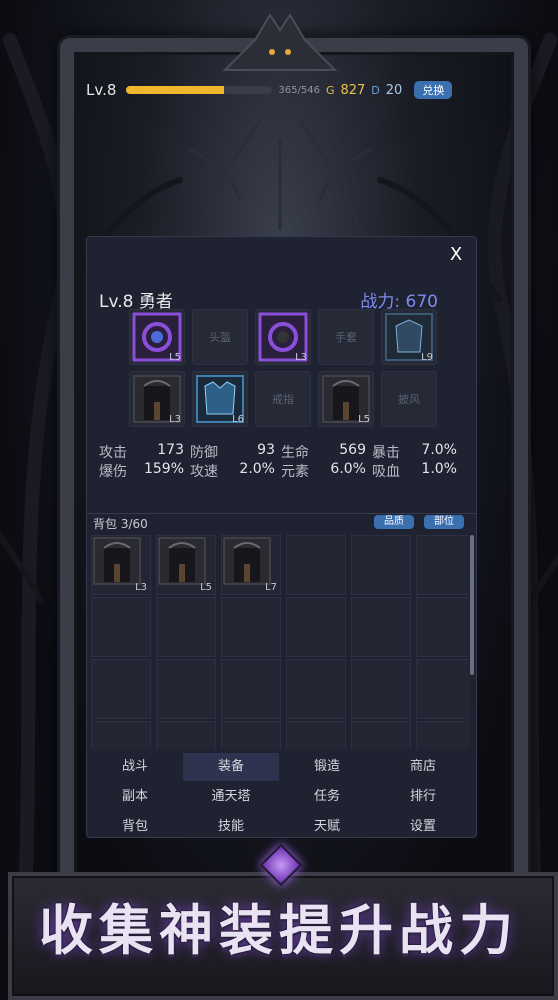  I want to click on gold-icon: G, so click(330, 90).